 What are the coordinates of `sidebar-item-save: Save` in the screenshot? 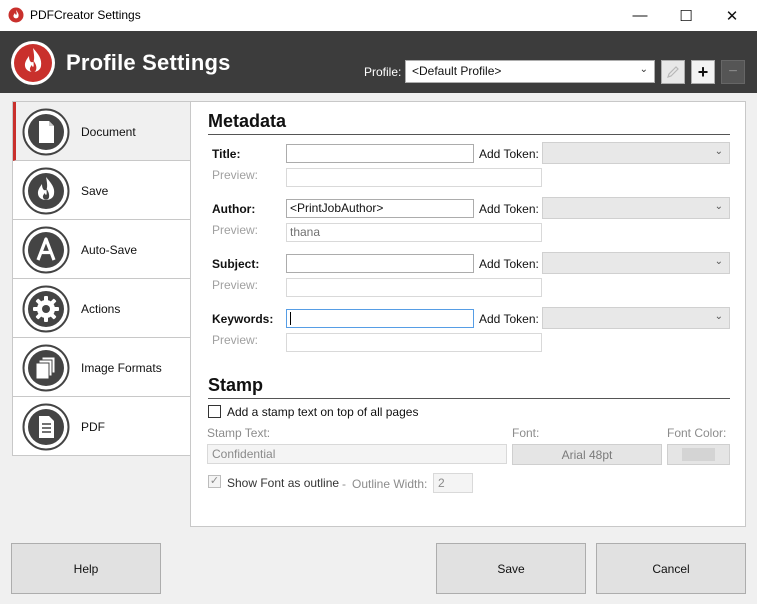 It's located at (101, 190).